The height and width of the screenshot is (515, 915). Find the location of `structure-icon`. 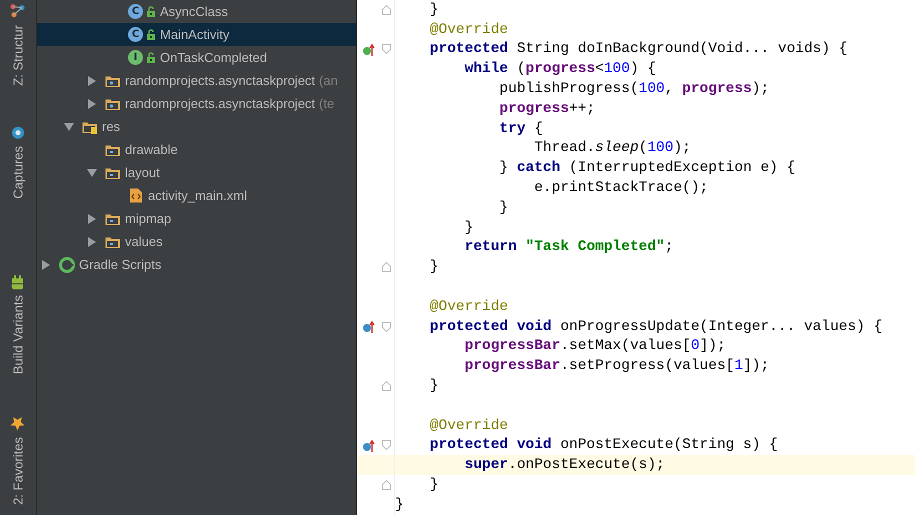

structure-icon is located at coordinates (18, 11).